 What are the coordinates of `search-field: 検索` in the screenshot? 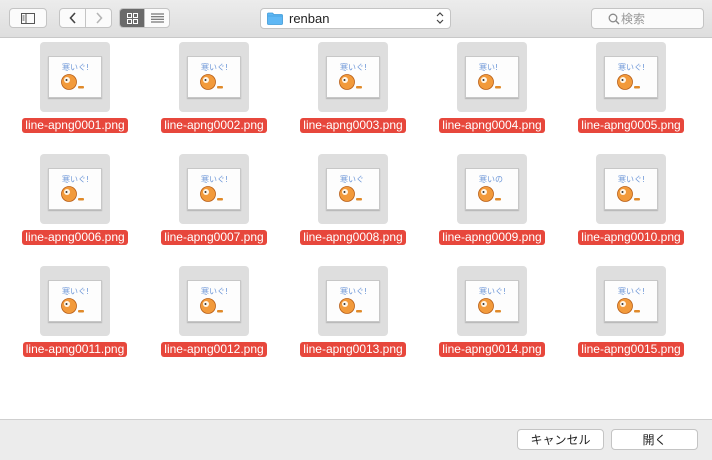 It's located at (647, 18).